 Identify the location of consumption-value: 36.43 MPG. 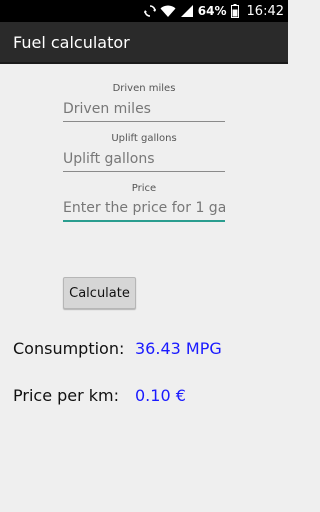
(178, 348).